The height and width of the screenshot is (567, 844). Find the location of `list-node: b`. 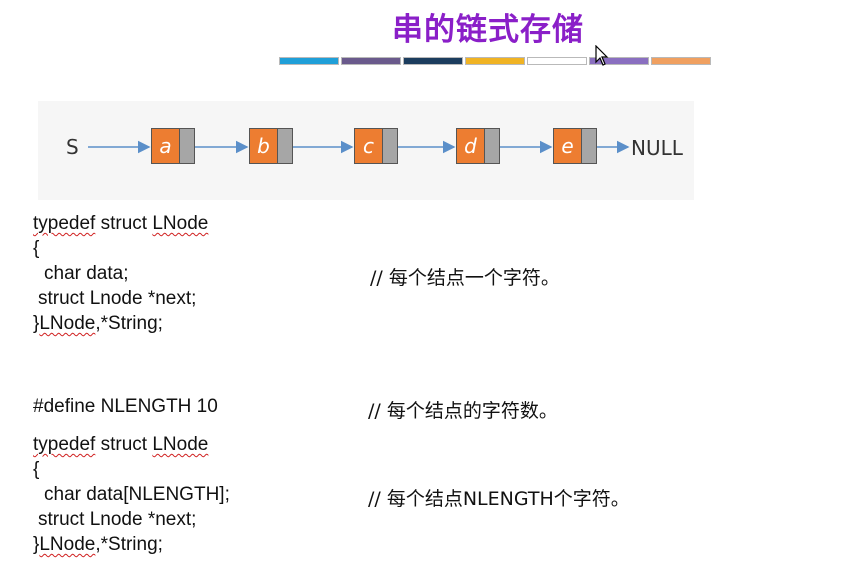

list-node: b is located at coordinates (271, 146).